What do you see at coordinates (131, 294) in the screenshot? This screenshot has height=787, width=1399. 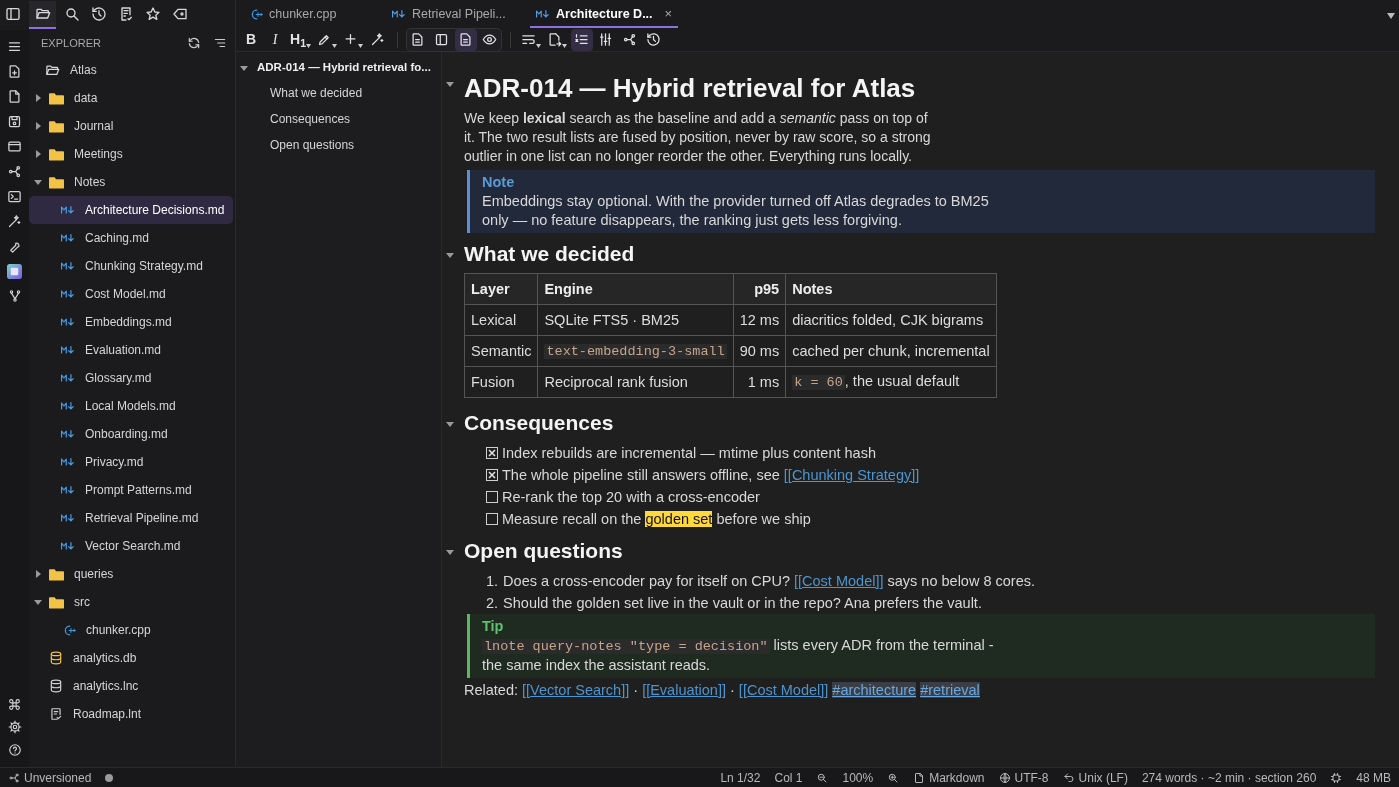 I see `tree-item: Cost Model.md` at bounding box center [131, 294].